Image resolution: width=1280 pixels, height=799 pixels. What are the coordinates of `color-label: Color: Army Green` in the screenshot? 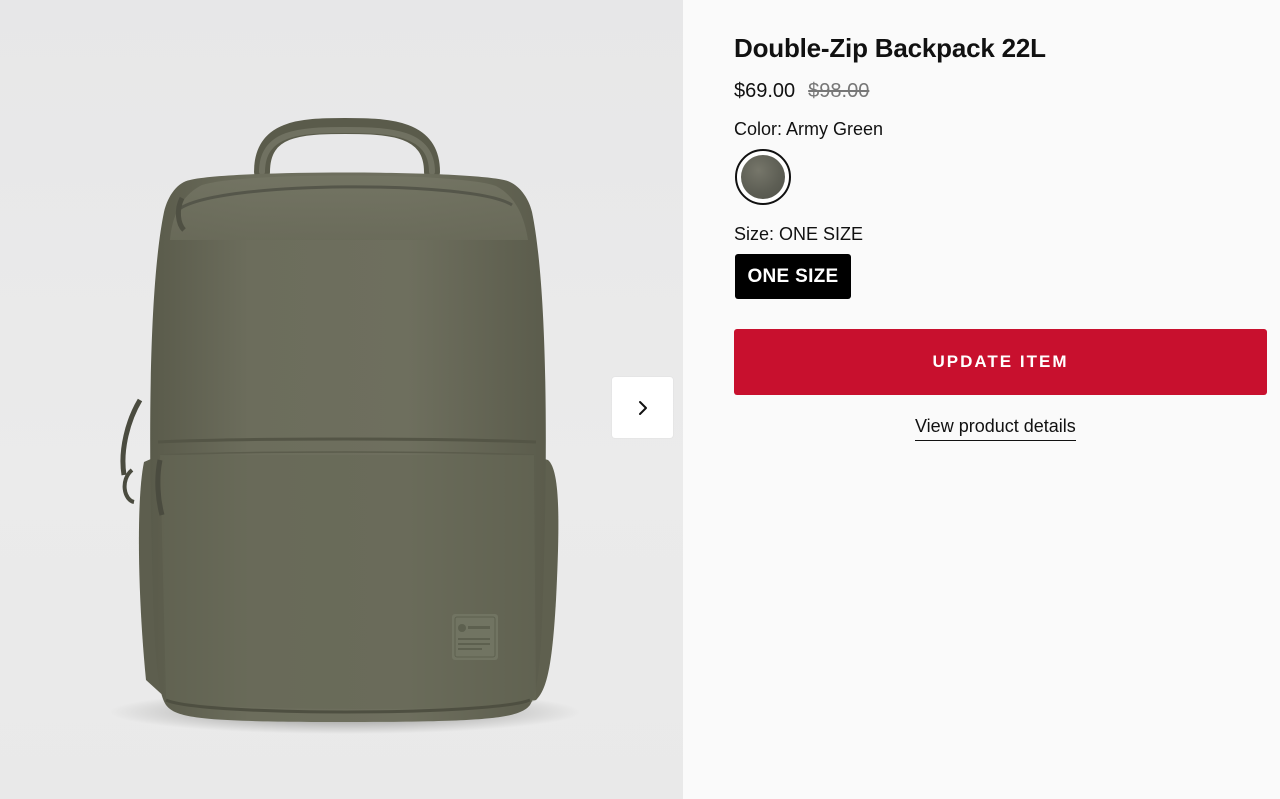 It's located at (809, 129).